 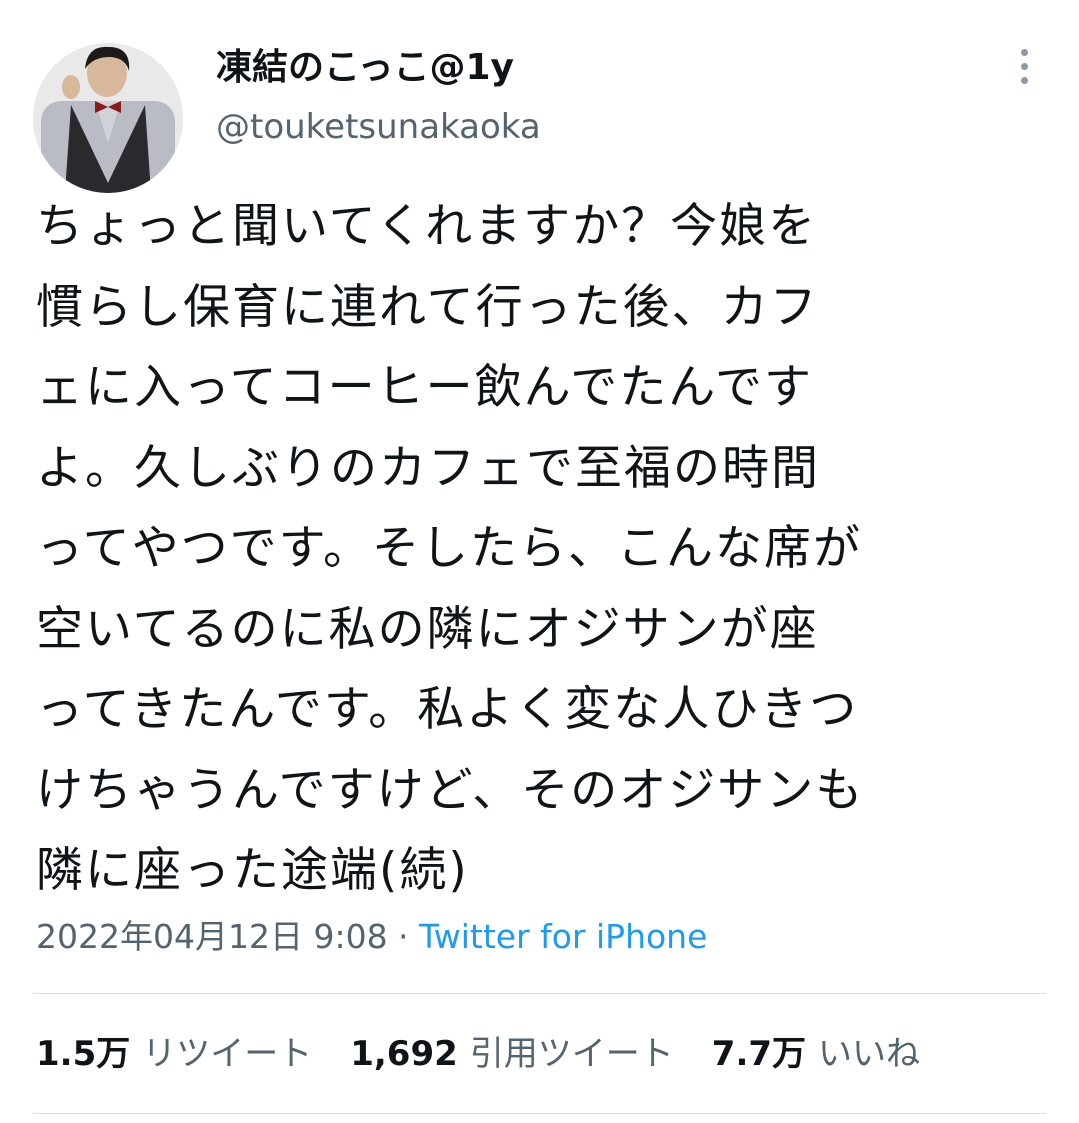 I want to click on tweet-text-line: 空いてるのに私の隣にオジサンが座, so click(x=427, y=629).